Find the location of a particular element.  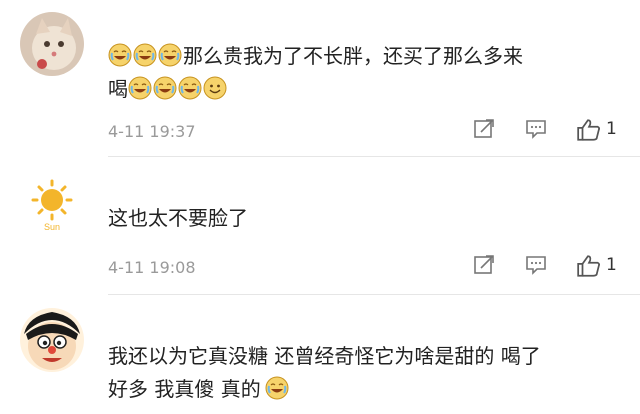

comment-text: 那么贵我为了不长胖，还买了那么多来 喝 is located at coordinates (368, 73).